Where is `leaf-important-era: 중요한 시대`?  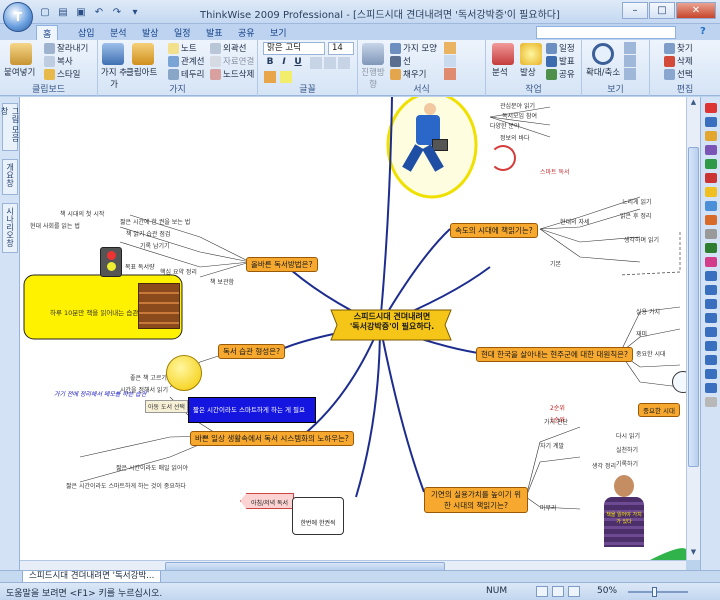 leaf-important-era: 중요한 시대 is located at coordinates (659, 410).